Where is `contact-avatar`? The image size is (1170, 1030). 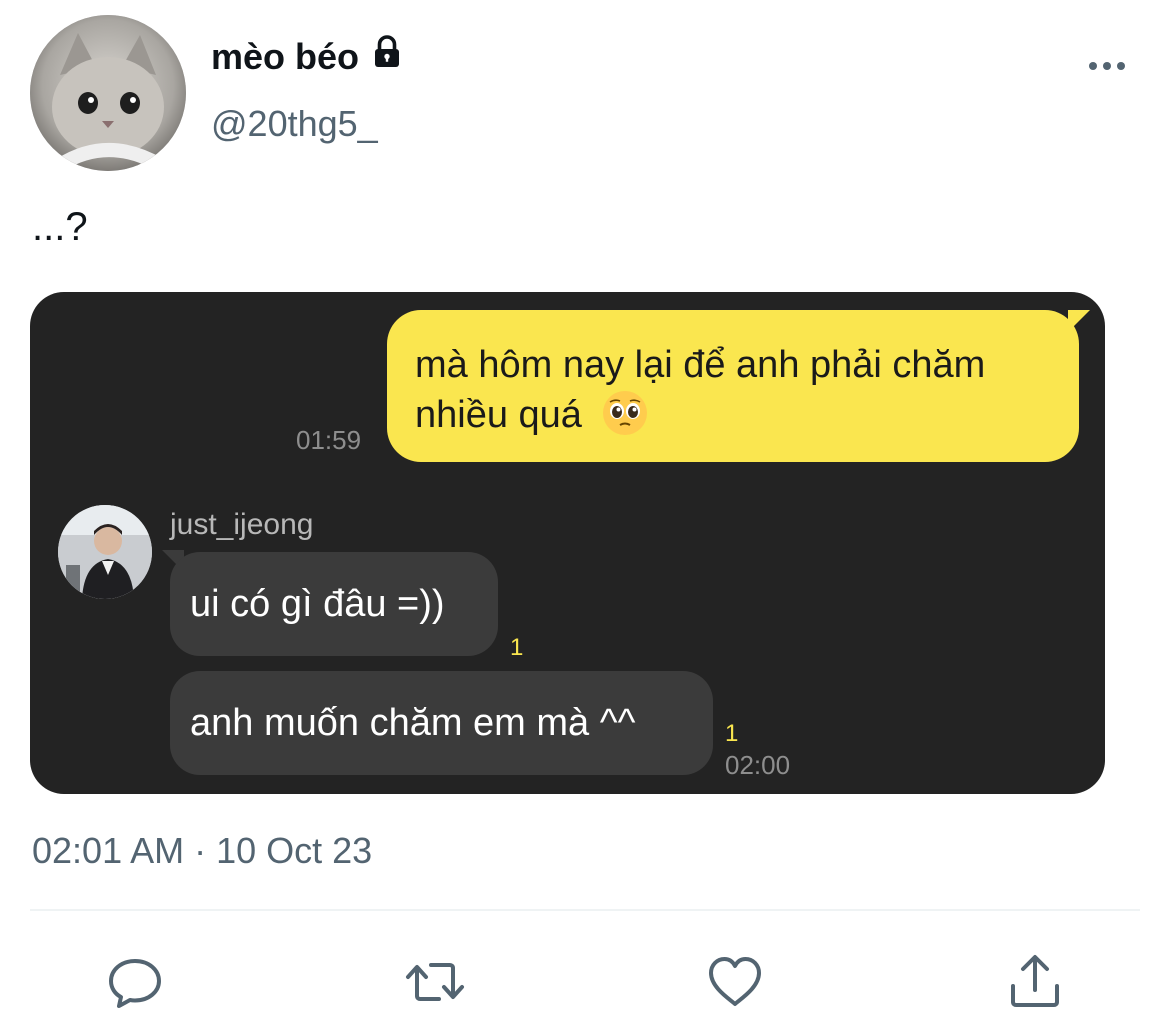 contact-avatar is located at coordinates (105, 552).